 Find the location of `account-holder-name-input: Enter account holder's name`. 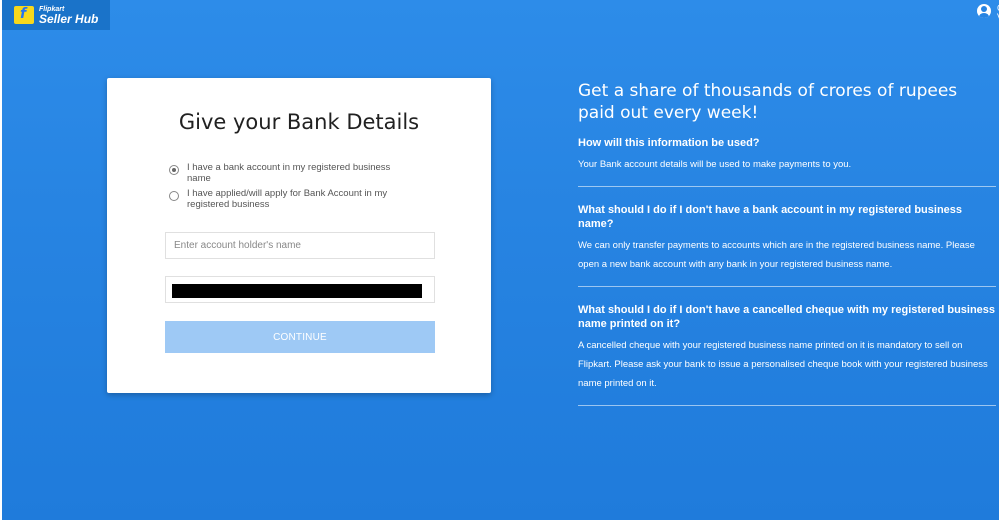

account-holder-name-input: Enter account holder's name is located at coordinates (300, 245).